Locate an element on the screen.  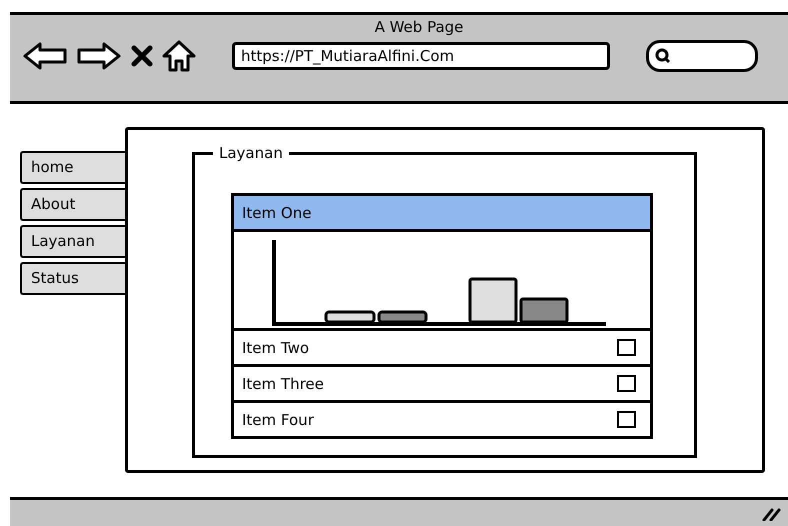
search-field is located at coordinates (702, 56).